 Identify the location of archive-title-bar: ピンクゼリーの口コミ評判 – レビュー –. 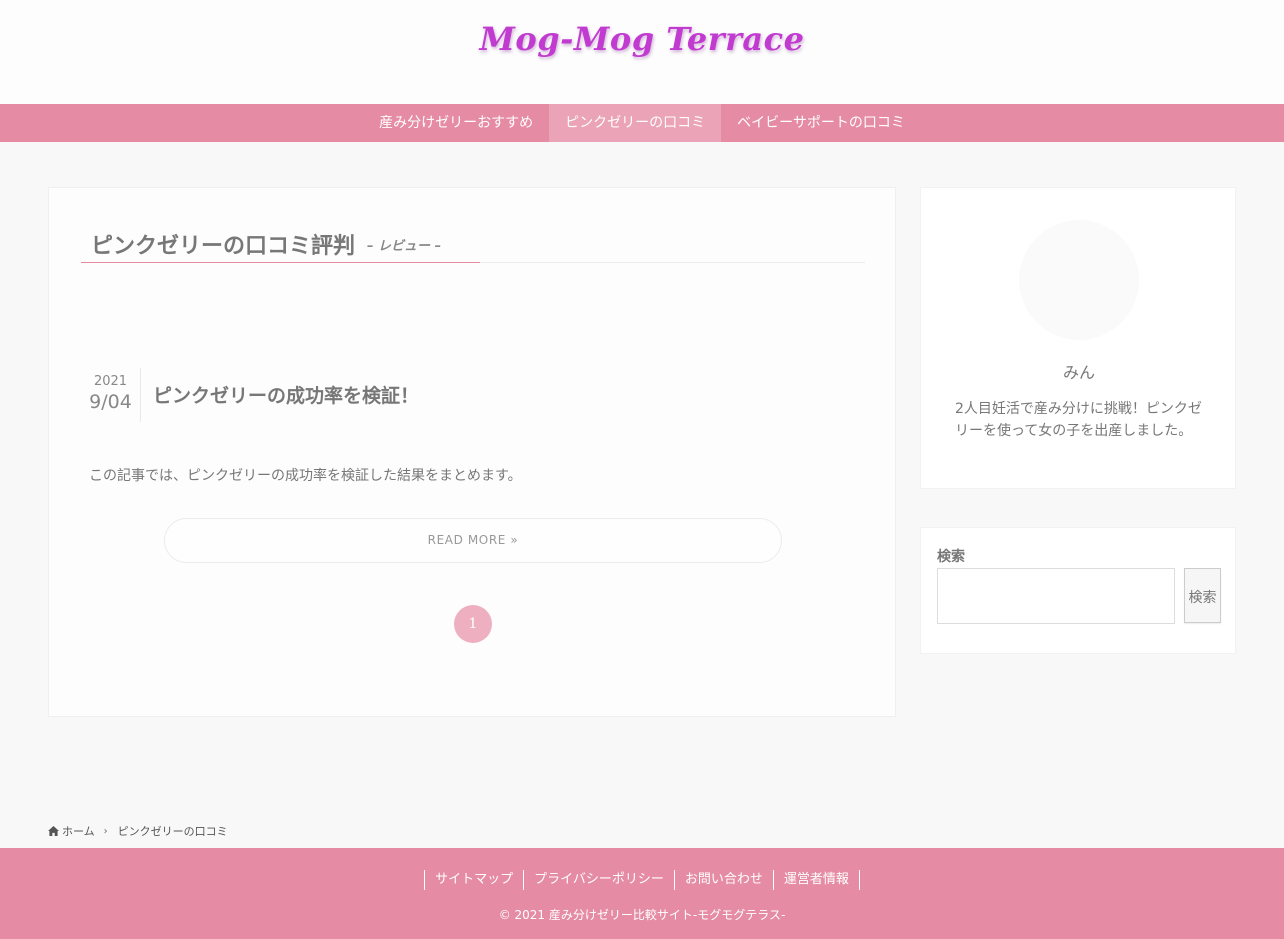
(473, 245).